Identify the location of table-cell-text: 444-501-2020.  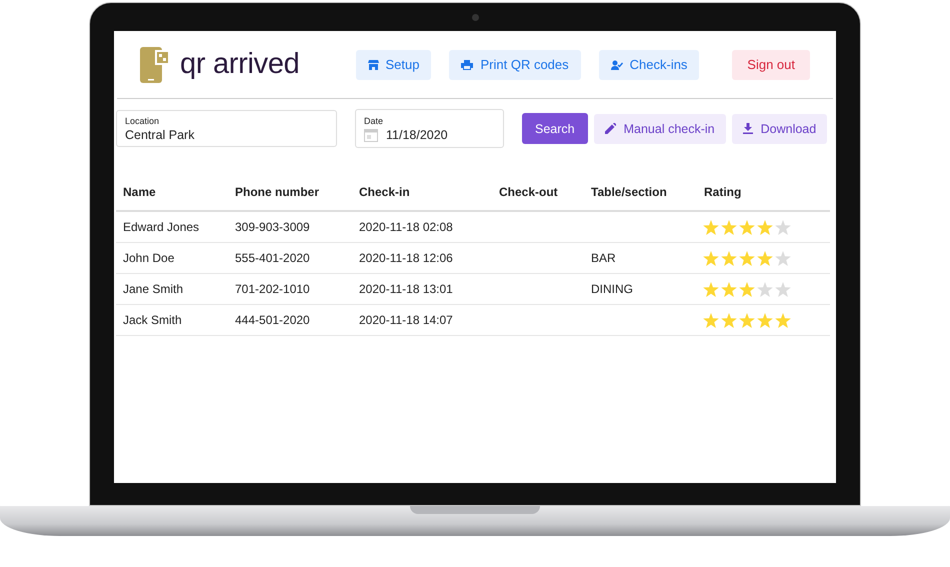
(272, 320).